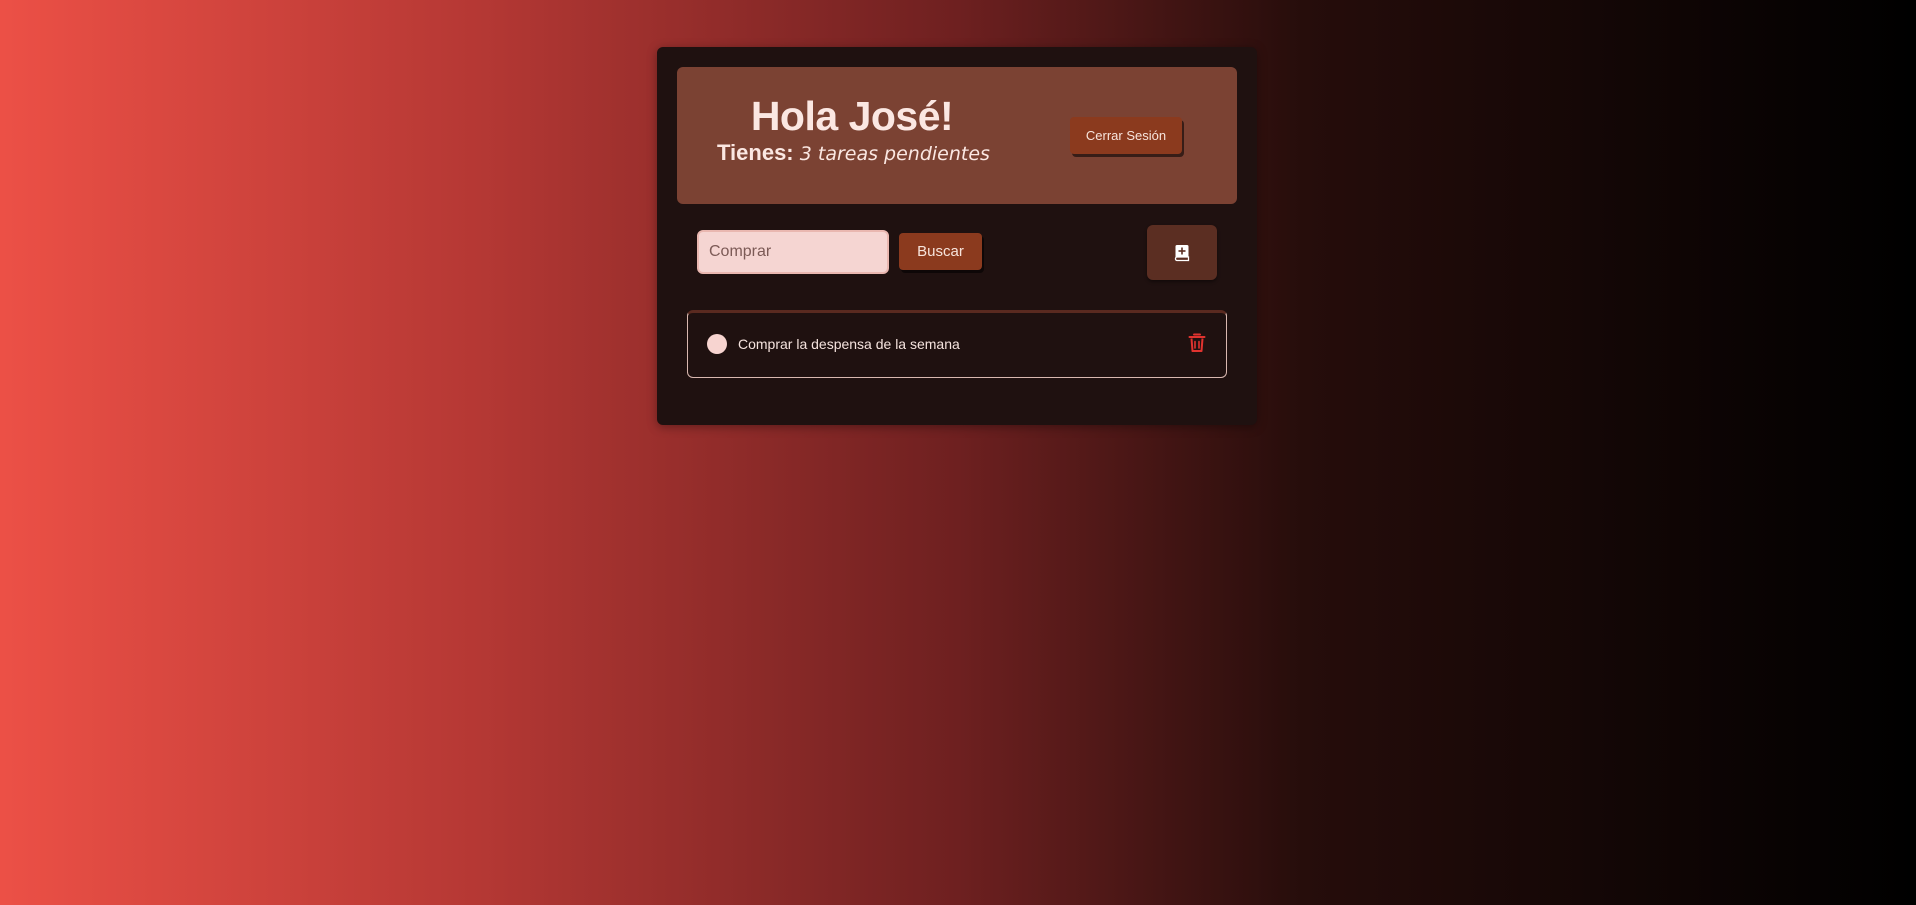 Image resolution: width=1916 pixels, height=905 pixels. What do you see at coordinates (940, 251) in the screenshot?
I see `search-button: Buscar` at bounding box center [940, 251].